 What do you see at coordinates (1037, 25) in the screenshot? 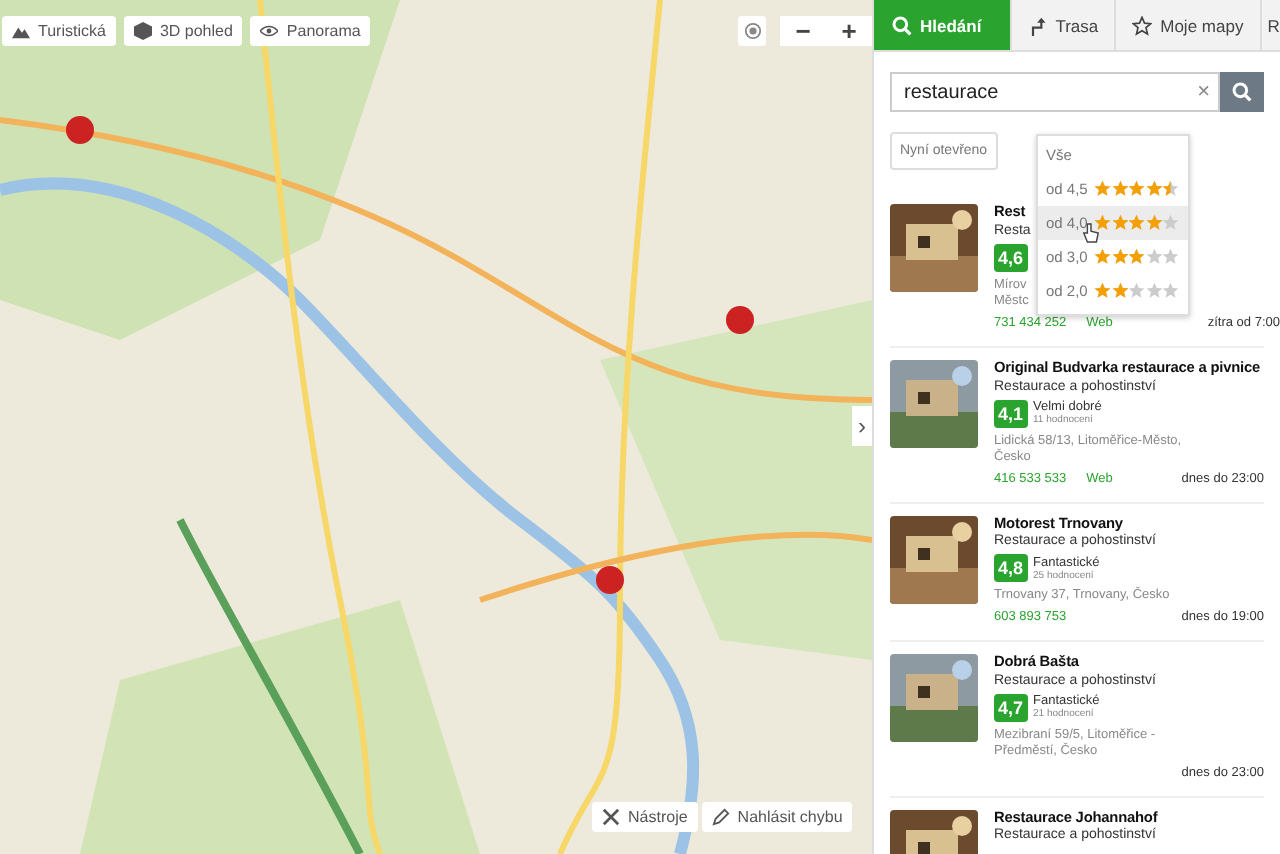
I see `route-arrow-icon` at bounding box center [1037, 25].